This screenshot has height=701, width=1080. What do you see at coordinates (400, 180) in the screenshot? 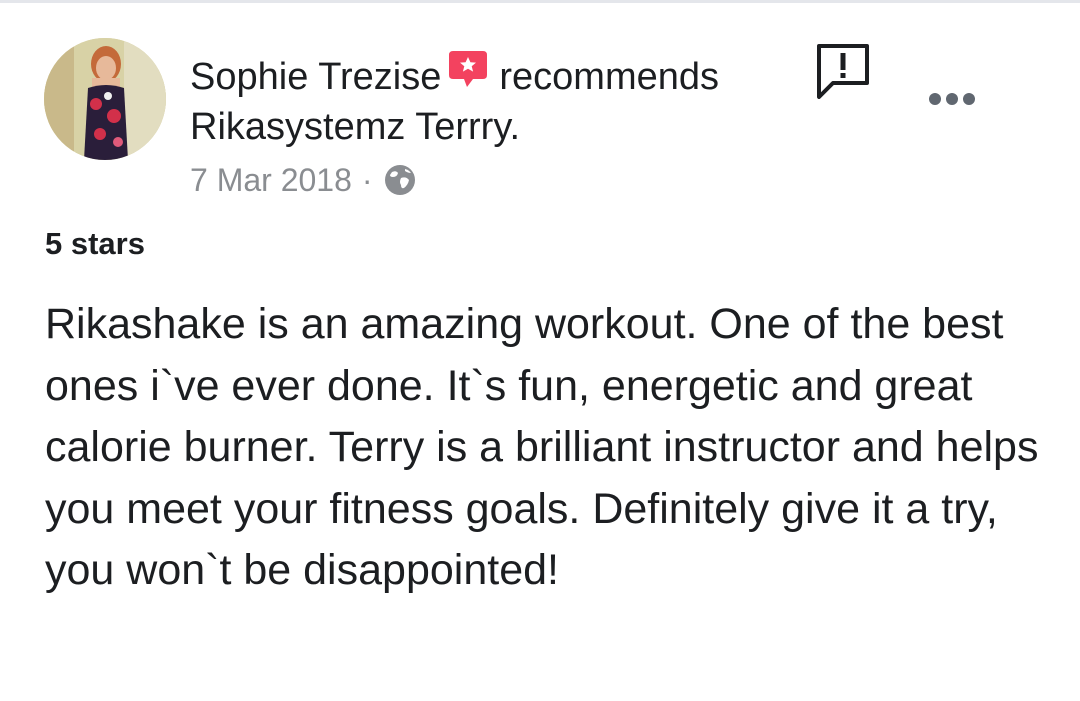
I see `globe-icon` at bounding box center [400, 180].